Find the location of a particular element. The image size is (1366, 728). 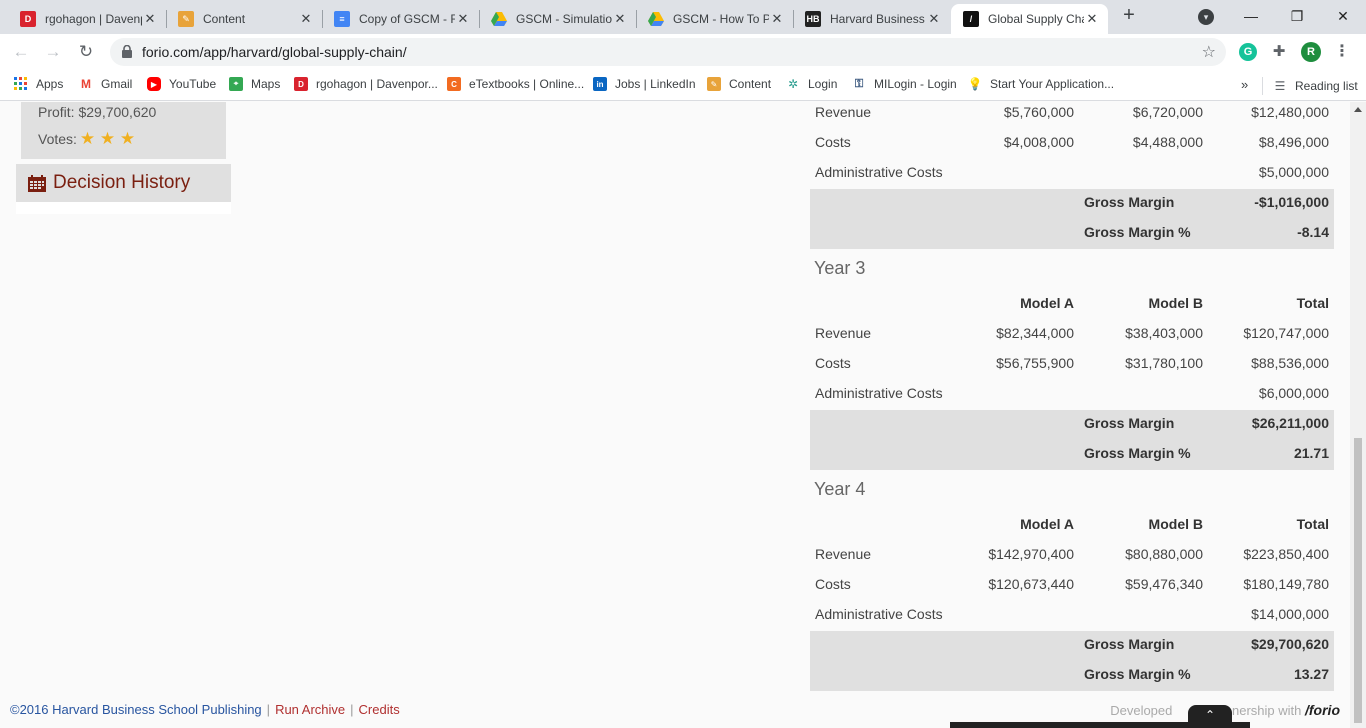

extensions-puzzle-icon: ✚ is located at coordinates (1279, 52).